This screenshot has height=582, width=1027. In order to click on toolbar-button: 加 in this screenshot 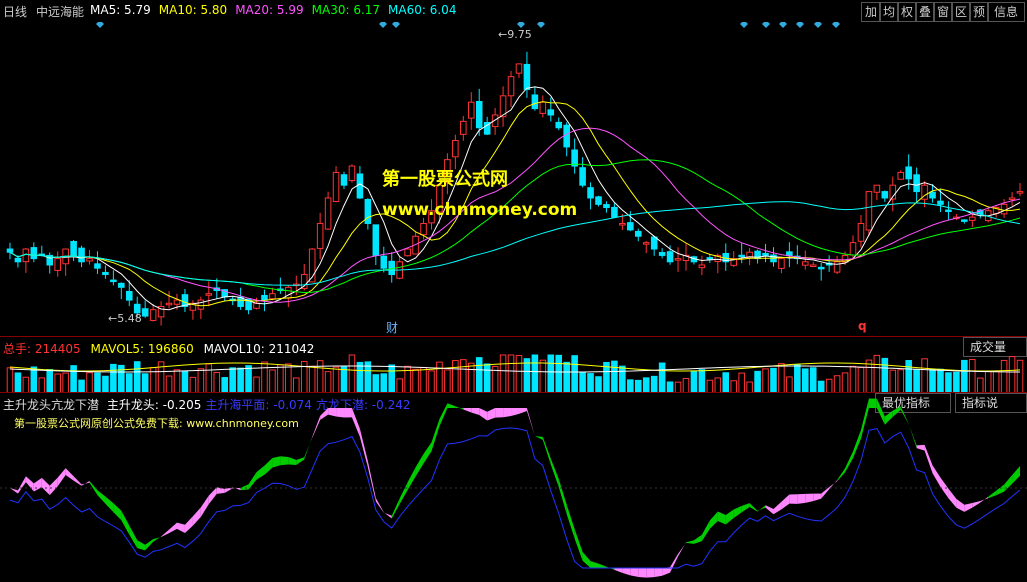, I will do `click(871, 12)`.